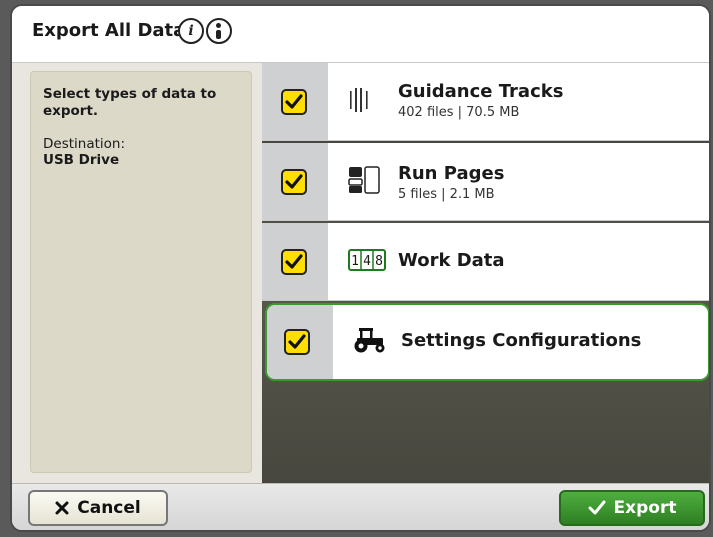  What do you see at coordinates (130, 102) in the screenshot?
I see `instruction-text: Select types of data to export.` at bounding box center [130, 102].